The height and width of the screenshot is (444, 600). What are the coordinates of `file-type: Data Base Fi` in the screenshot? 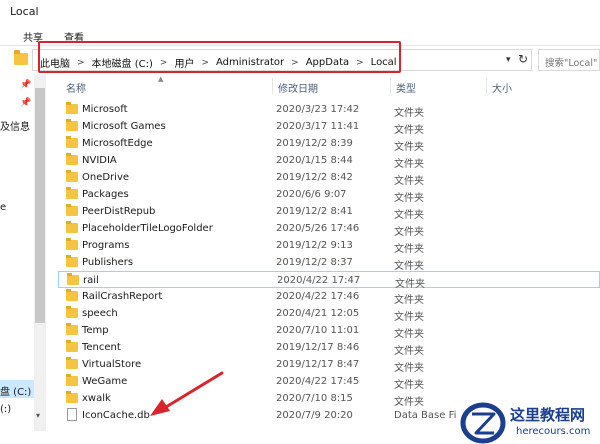 It's located at (425, 415).